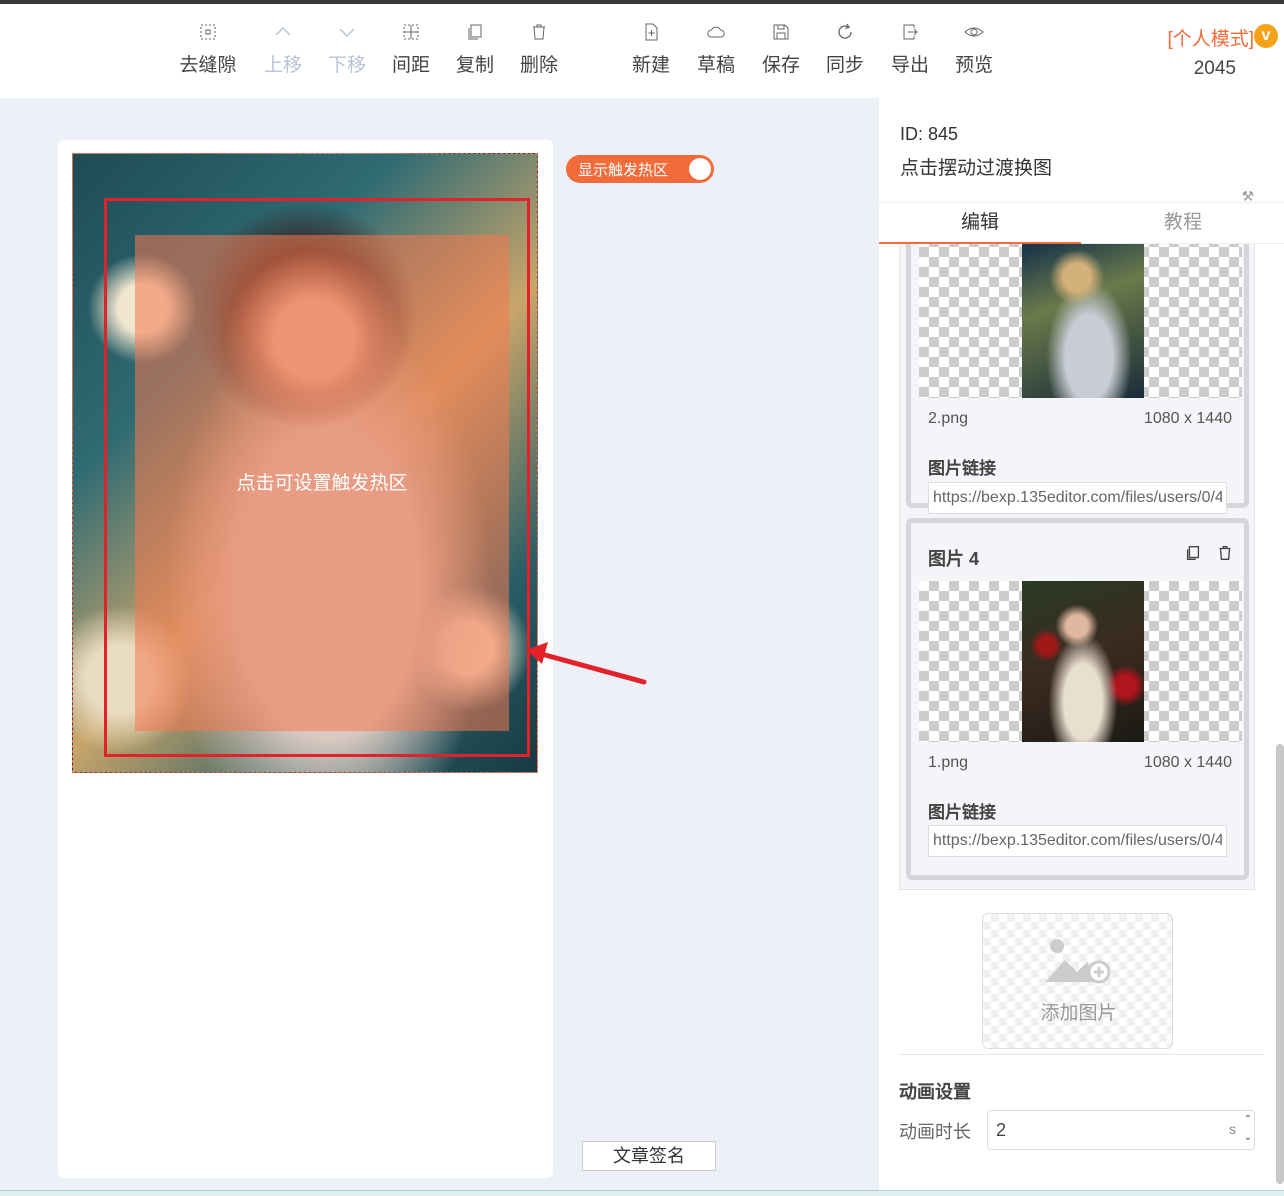 Image resolution: width=1284 pixels, height=1196 pixels. What do you see at coordinates (651, 35) in the screenshot?
I see `new-file-icon` at bounding box center [651, 35].